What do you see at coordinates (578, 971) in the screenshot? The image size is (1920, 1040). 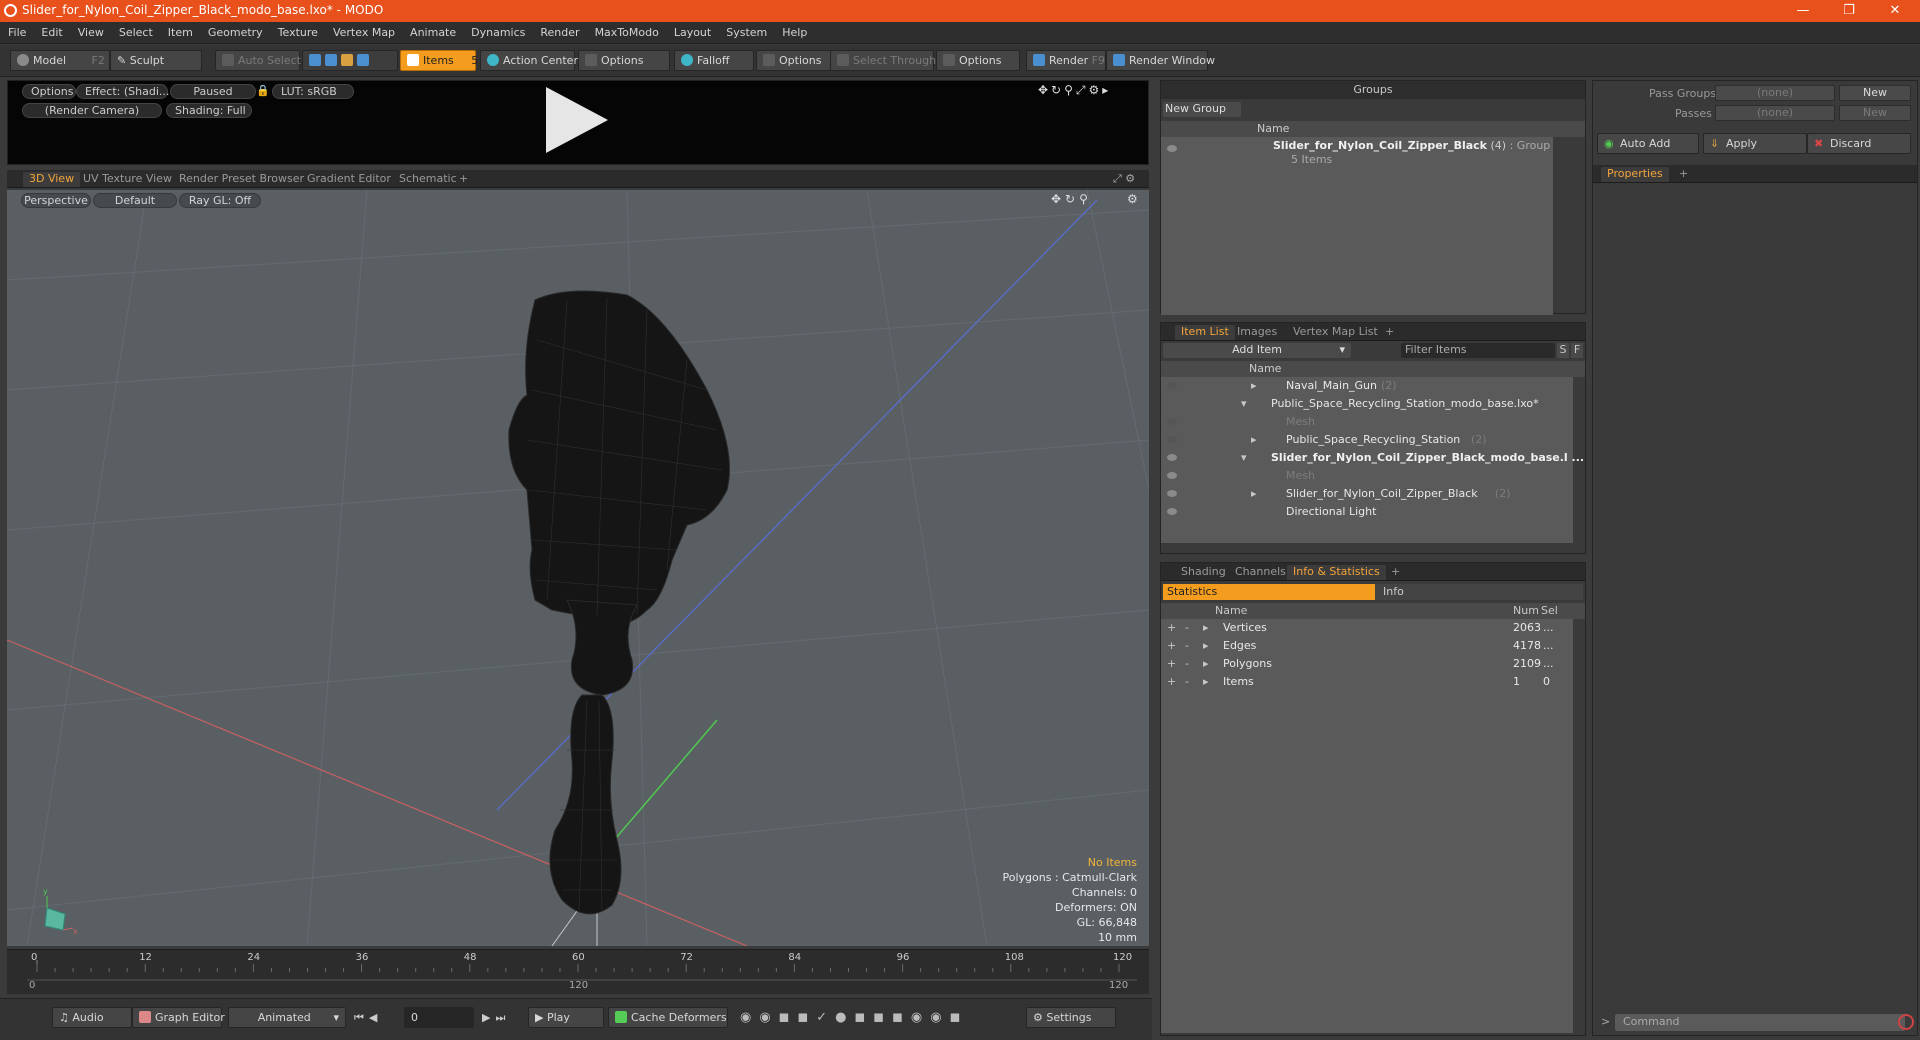 I see `timeline: 0 12 24 36 48 60 72 84 96 108 120 0 120 120` at bounding box center [578, 971].